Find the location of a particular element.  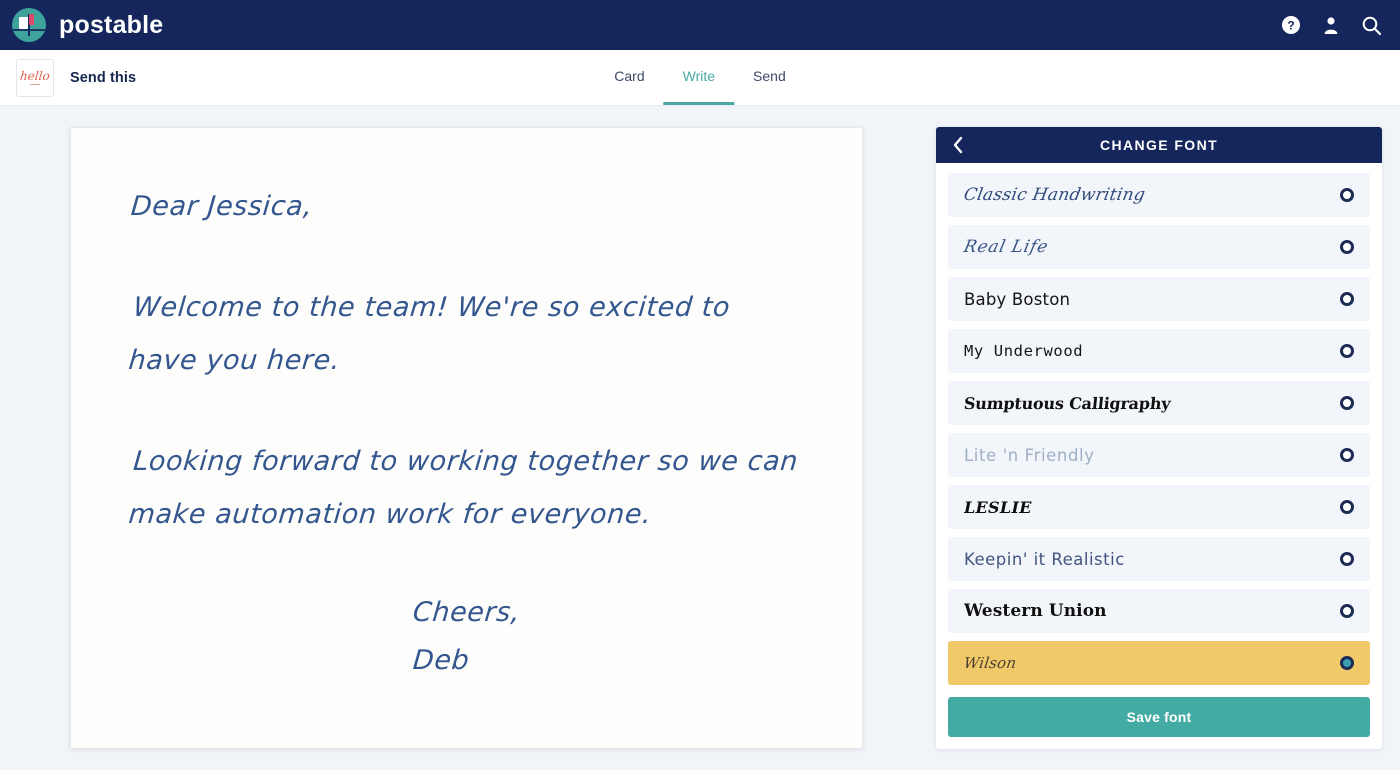

user-account-icon is located at coordinates (1331, 25).